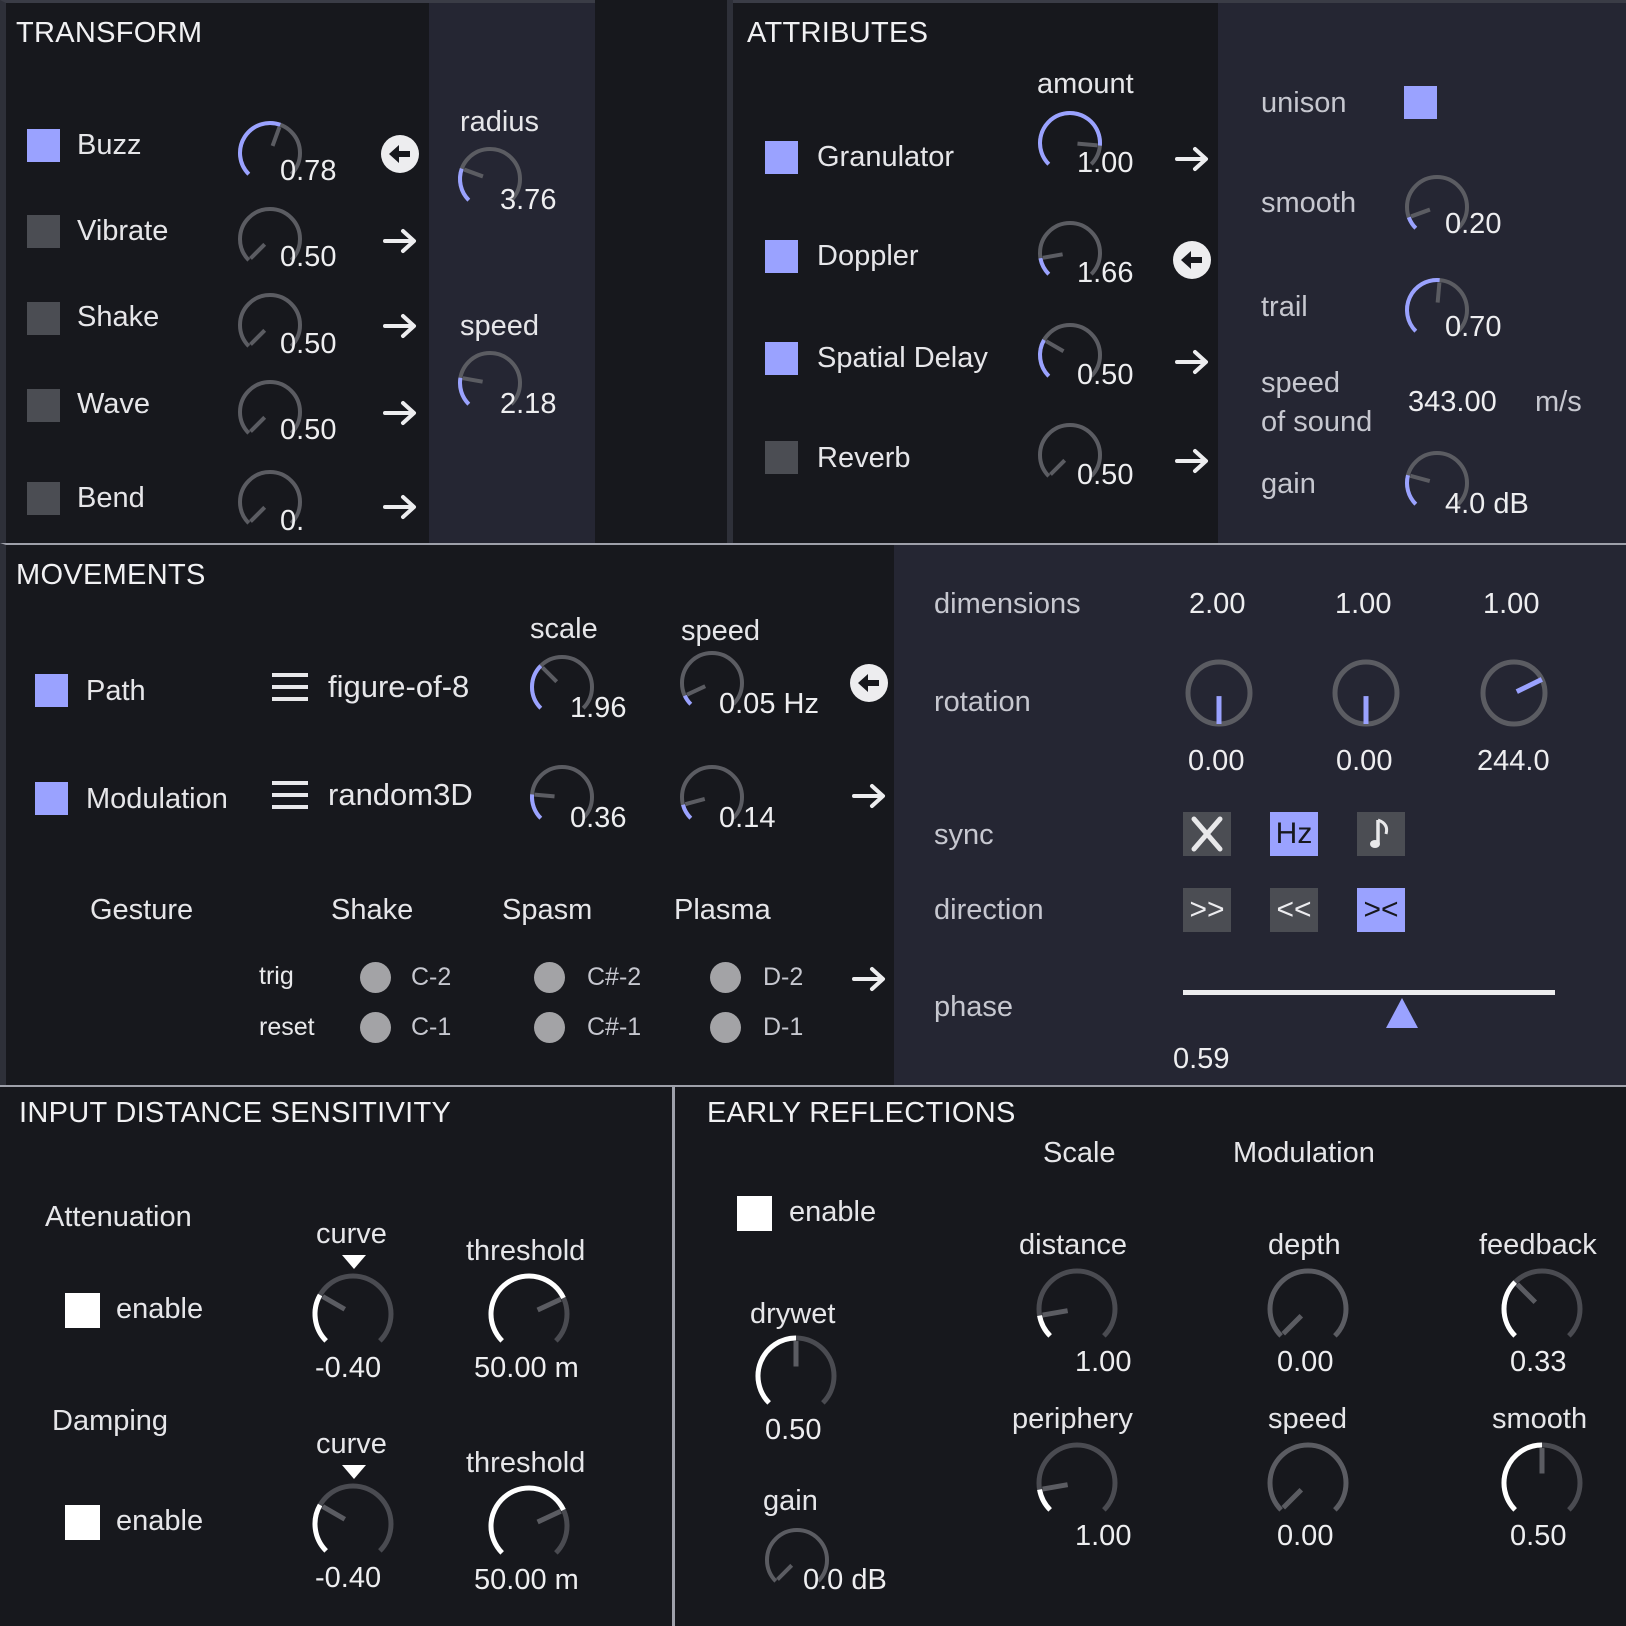 This screenshot has width=1626, height=1626. Describe the element at coordinates (118, 1217) in the screenshot. I see `attenuation-label: Attenuation` at that location.